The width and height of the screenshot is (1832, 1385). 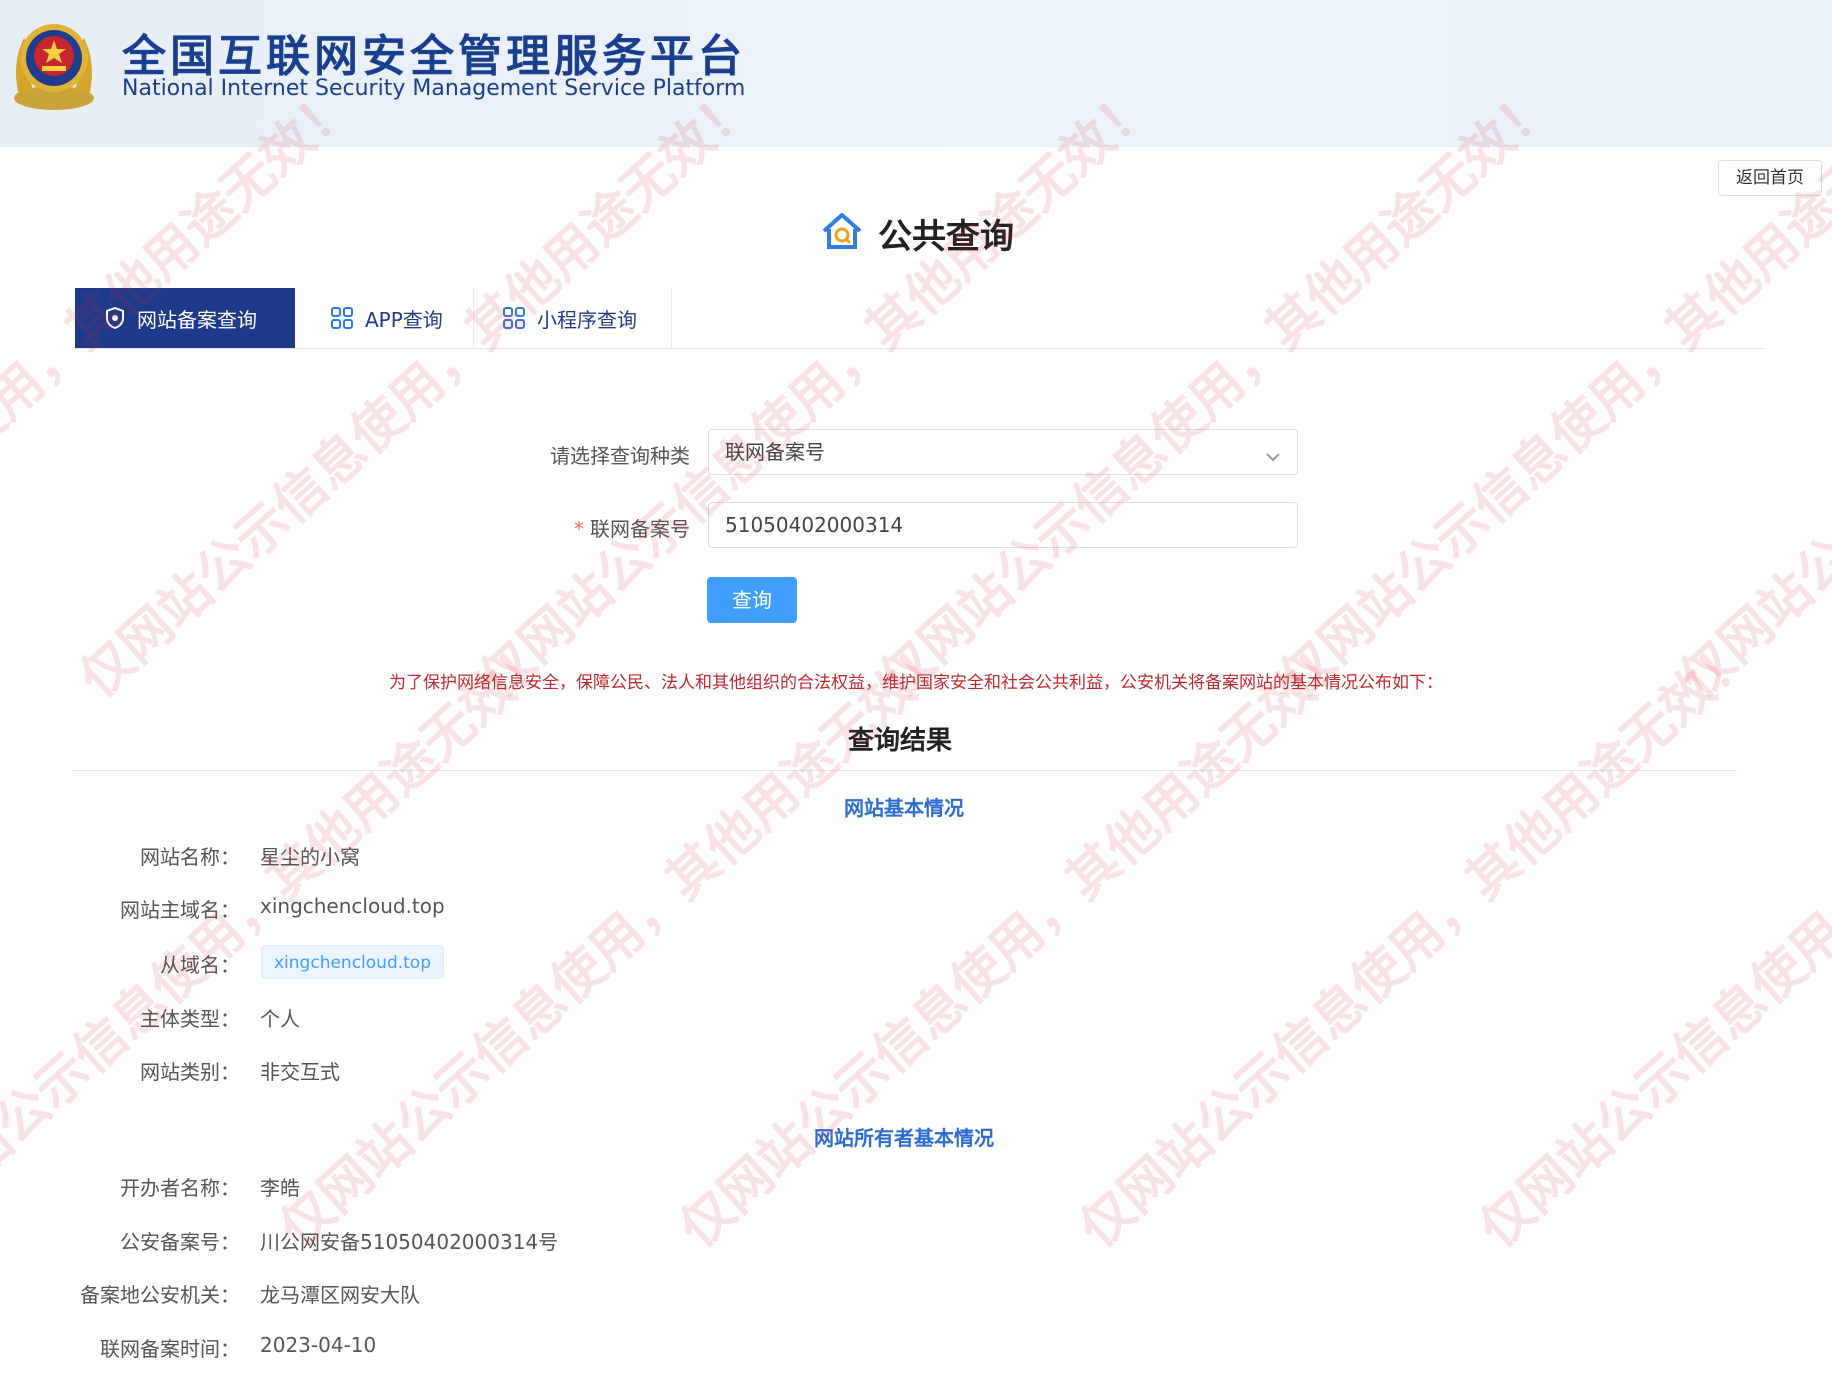 What do you see at coordinates (920, 318) in the screenshot?
I see `query-tabs: 网站备案查询 APP查询 小程序查询` at bounding box center [920, 318].